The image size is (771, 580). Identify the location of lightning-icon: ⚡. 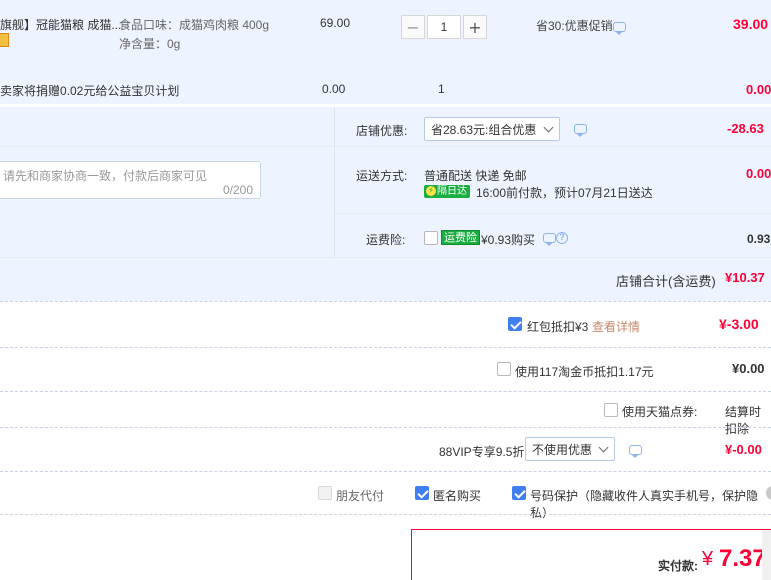
(431, 191).